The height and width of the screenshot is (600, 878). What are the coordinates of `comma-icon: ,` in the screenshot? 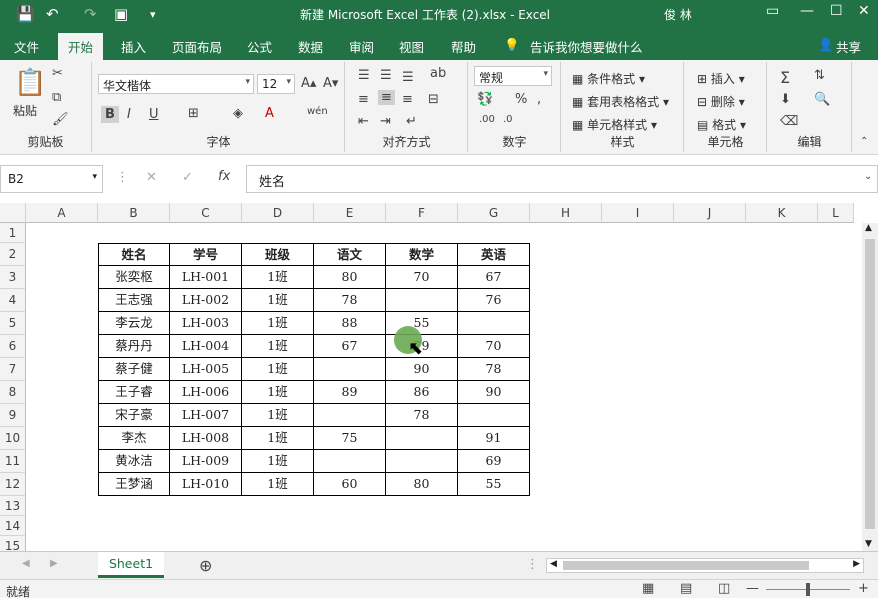 It's located at (539, 99).